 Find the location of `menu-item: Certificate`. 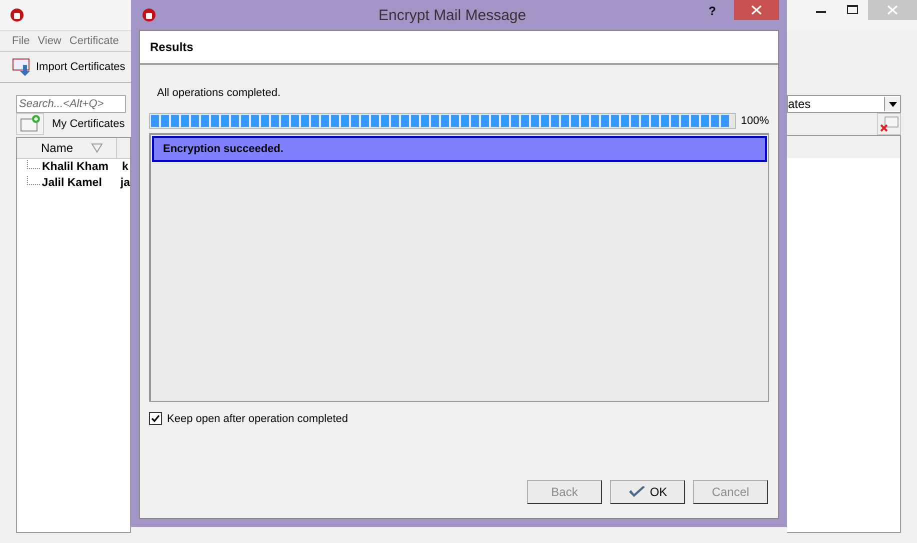

menu-item: Certificate is located at coordinates (94, 41).